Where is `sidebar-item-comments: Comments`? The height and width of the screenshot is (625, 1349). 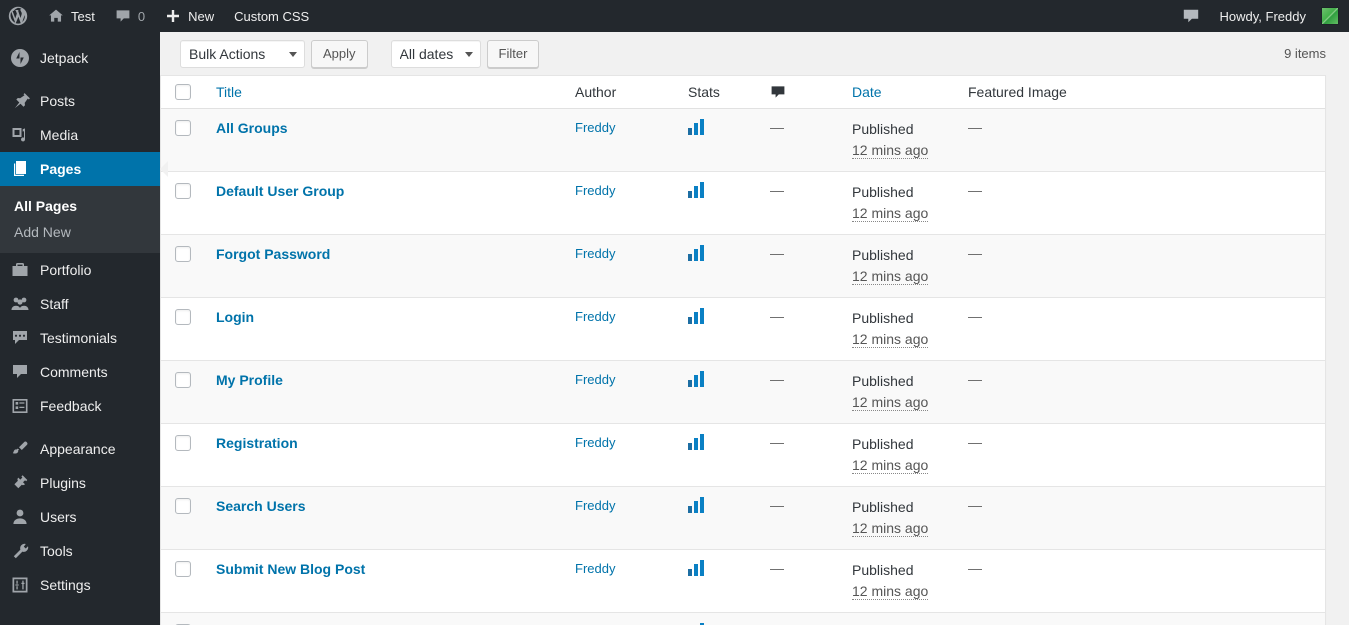 sidebar-item-comments: Comments is located at coordinates (80, 372).